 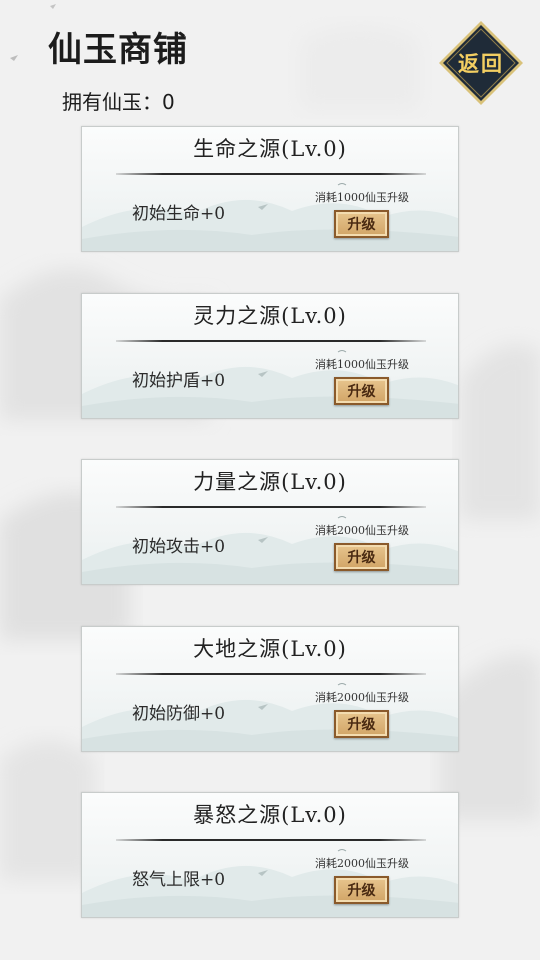 What do you see at coordinates (118, 50) in the screenshot?
I see `page-title: 仙玉商铺` at bounding box center [118, 50].